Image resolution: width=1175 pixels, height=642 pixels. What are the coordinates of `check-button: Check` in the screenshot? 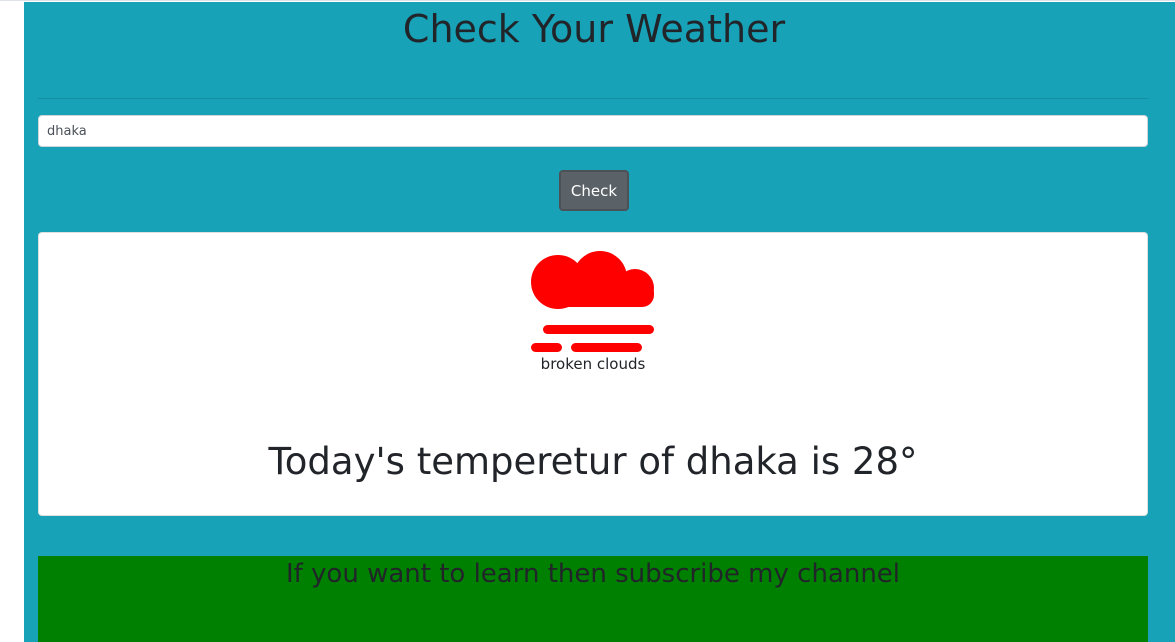 It's located at (594, 190).